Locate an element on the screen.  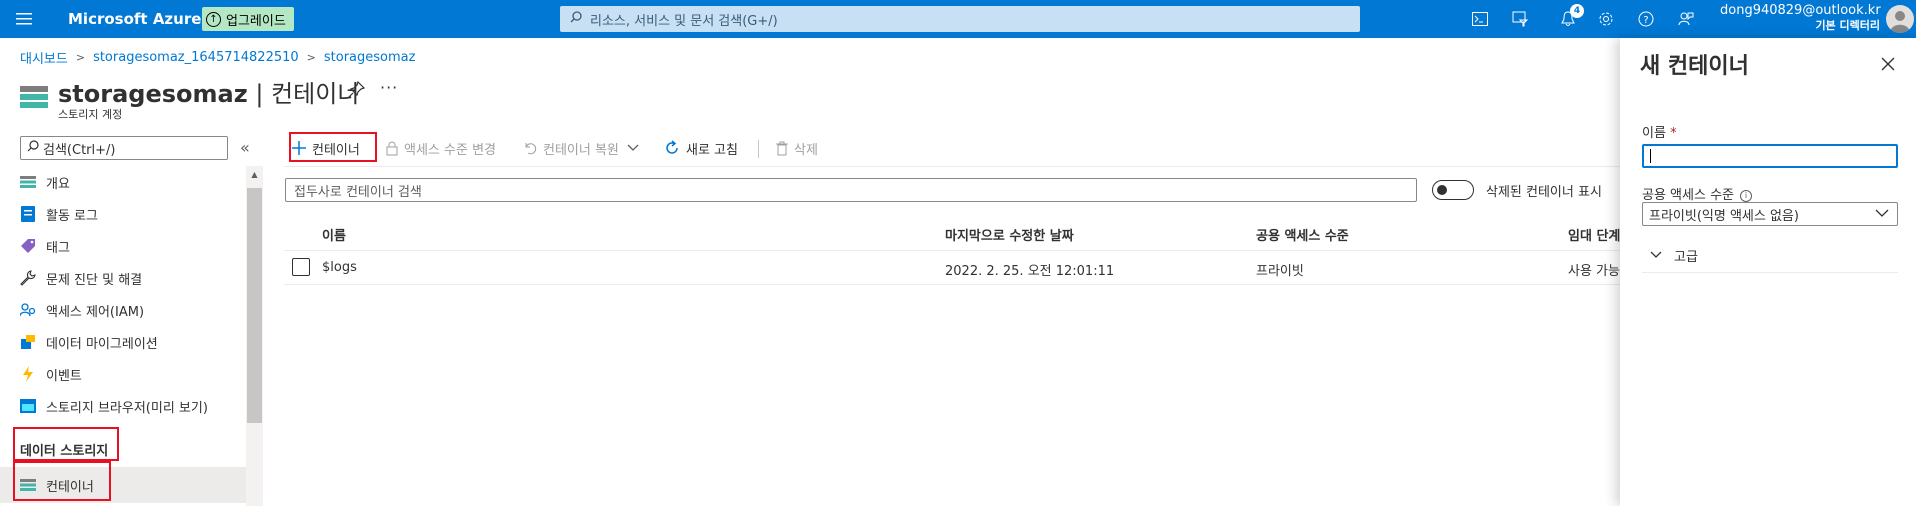
toolbar-divider is located at coordinates (758, 149).